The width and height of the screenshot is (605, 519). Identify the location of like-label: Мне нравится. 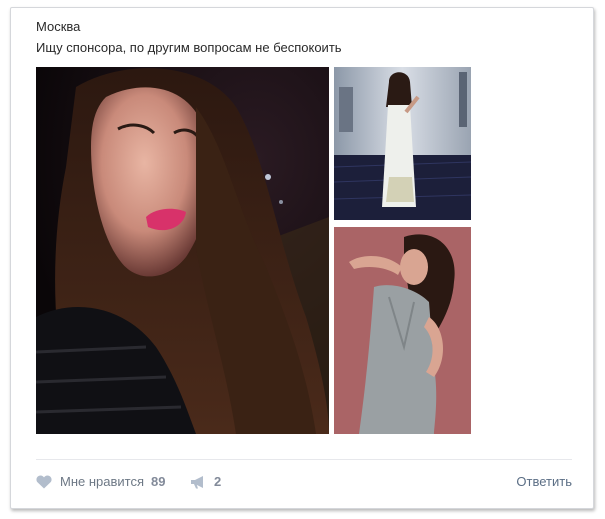
(102, 481).